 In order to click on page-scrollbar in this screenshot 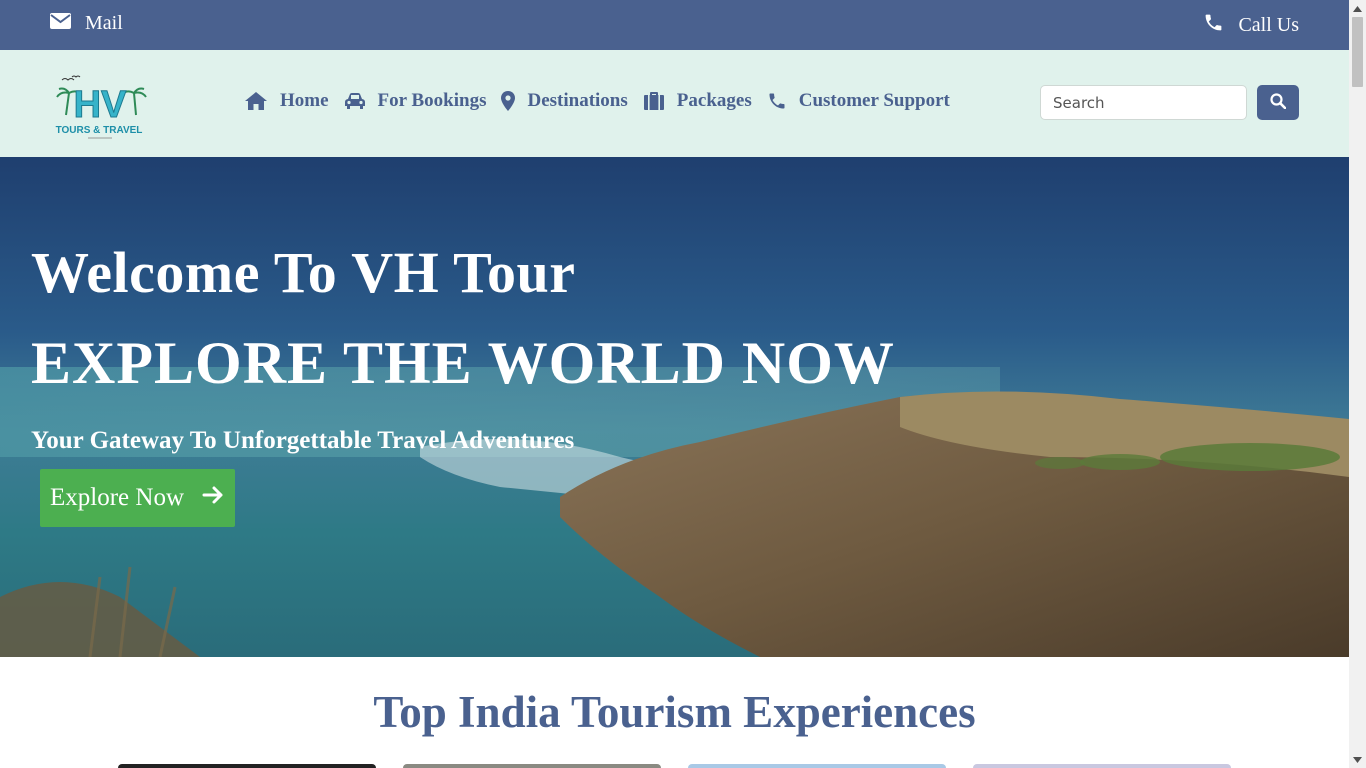, I will do `click(1357, 384)`.